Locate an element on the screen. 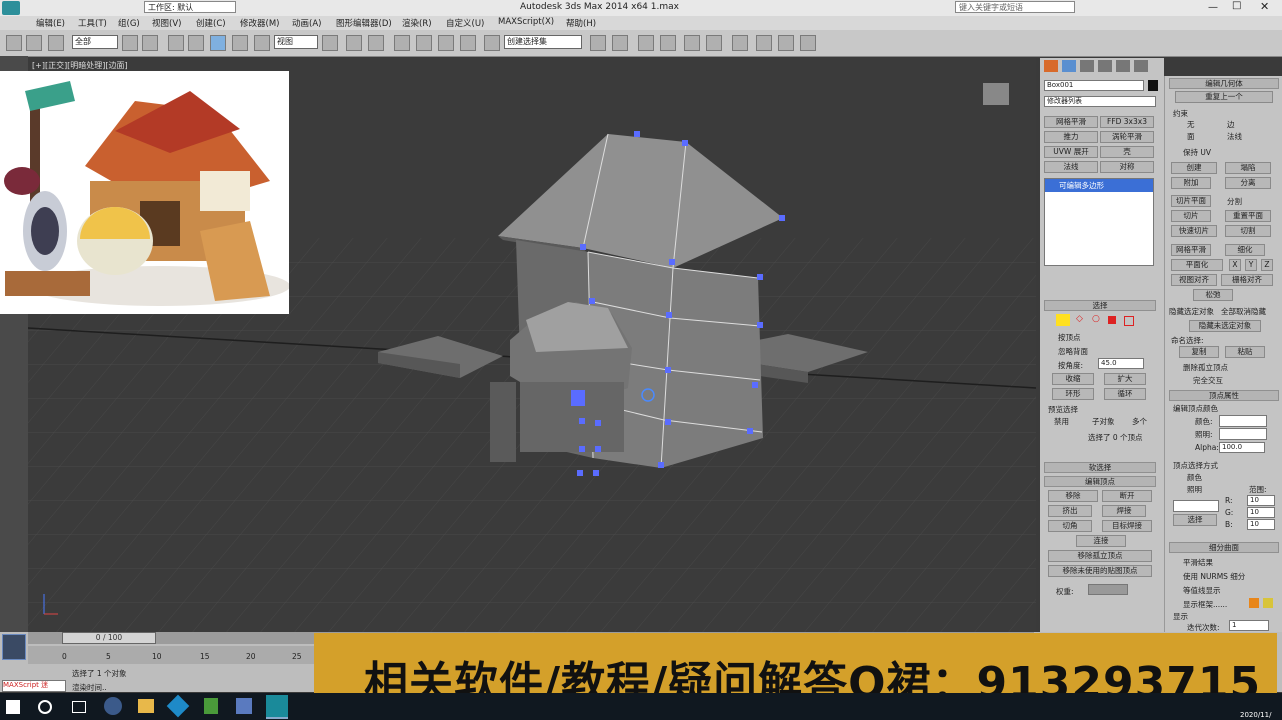  mod-normal-button: 法线 is located at coordinates (1071, 167).